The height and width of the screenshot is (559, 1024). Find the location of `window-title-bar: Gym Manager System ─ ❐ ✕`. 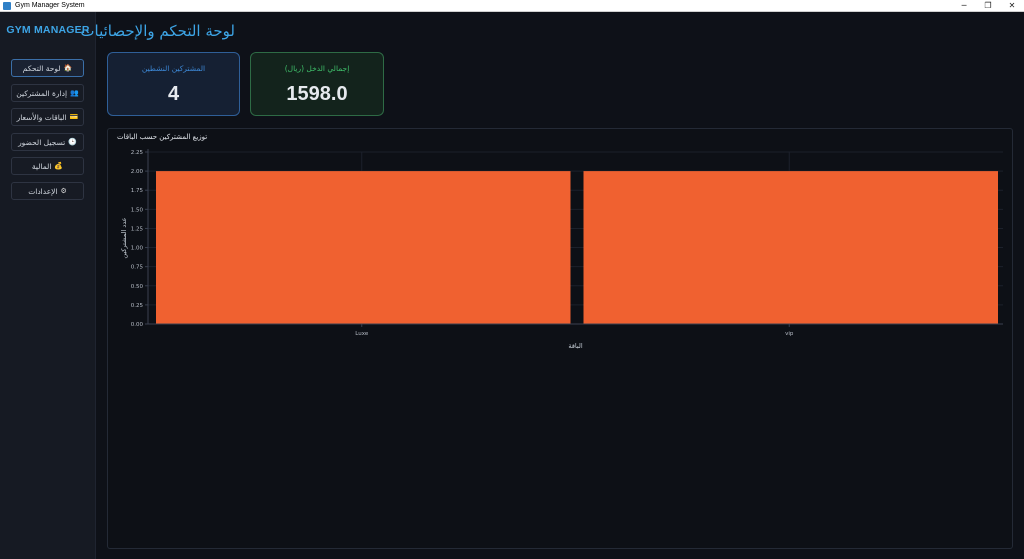

window-title-bar: Gym Manager System ─ ❐ ✕ is located at coordinates (512, 6).